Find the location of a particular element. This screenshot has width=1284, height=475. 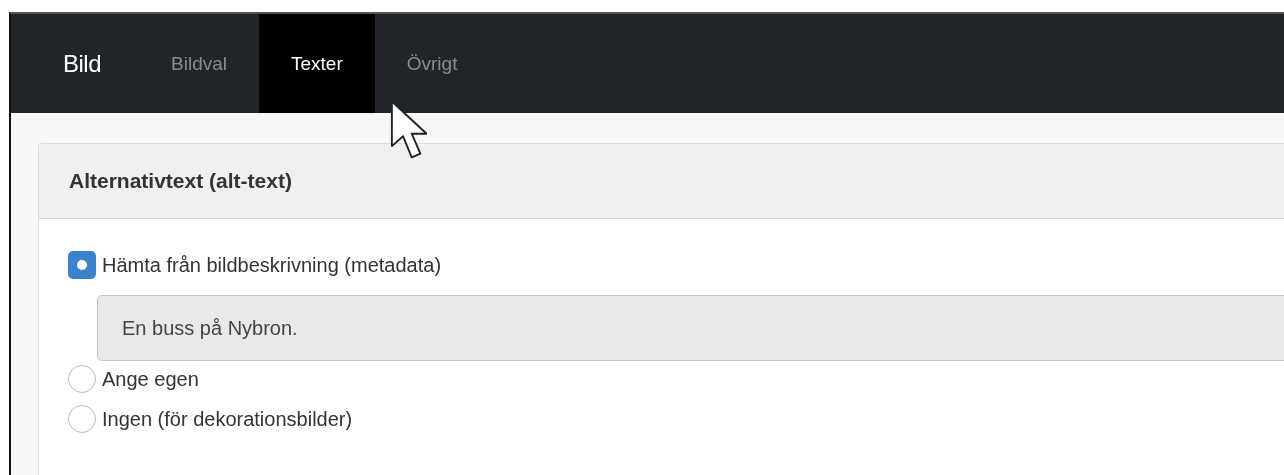

panel-title: Alternativtext (alt-text) is located at coordinates (180, 181).